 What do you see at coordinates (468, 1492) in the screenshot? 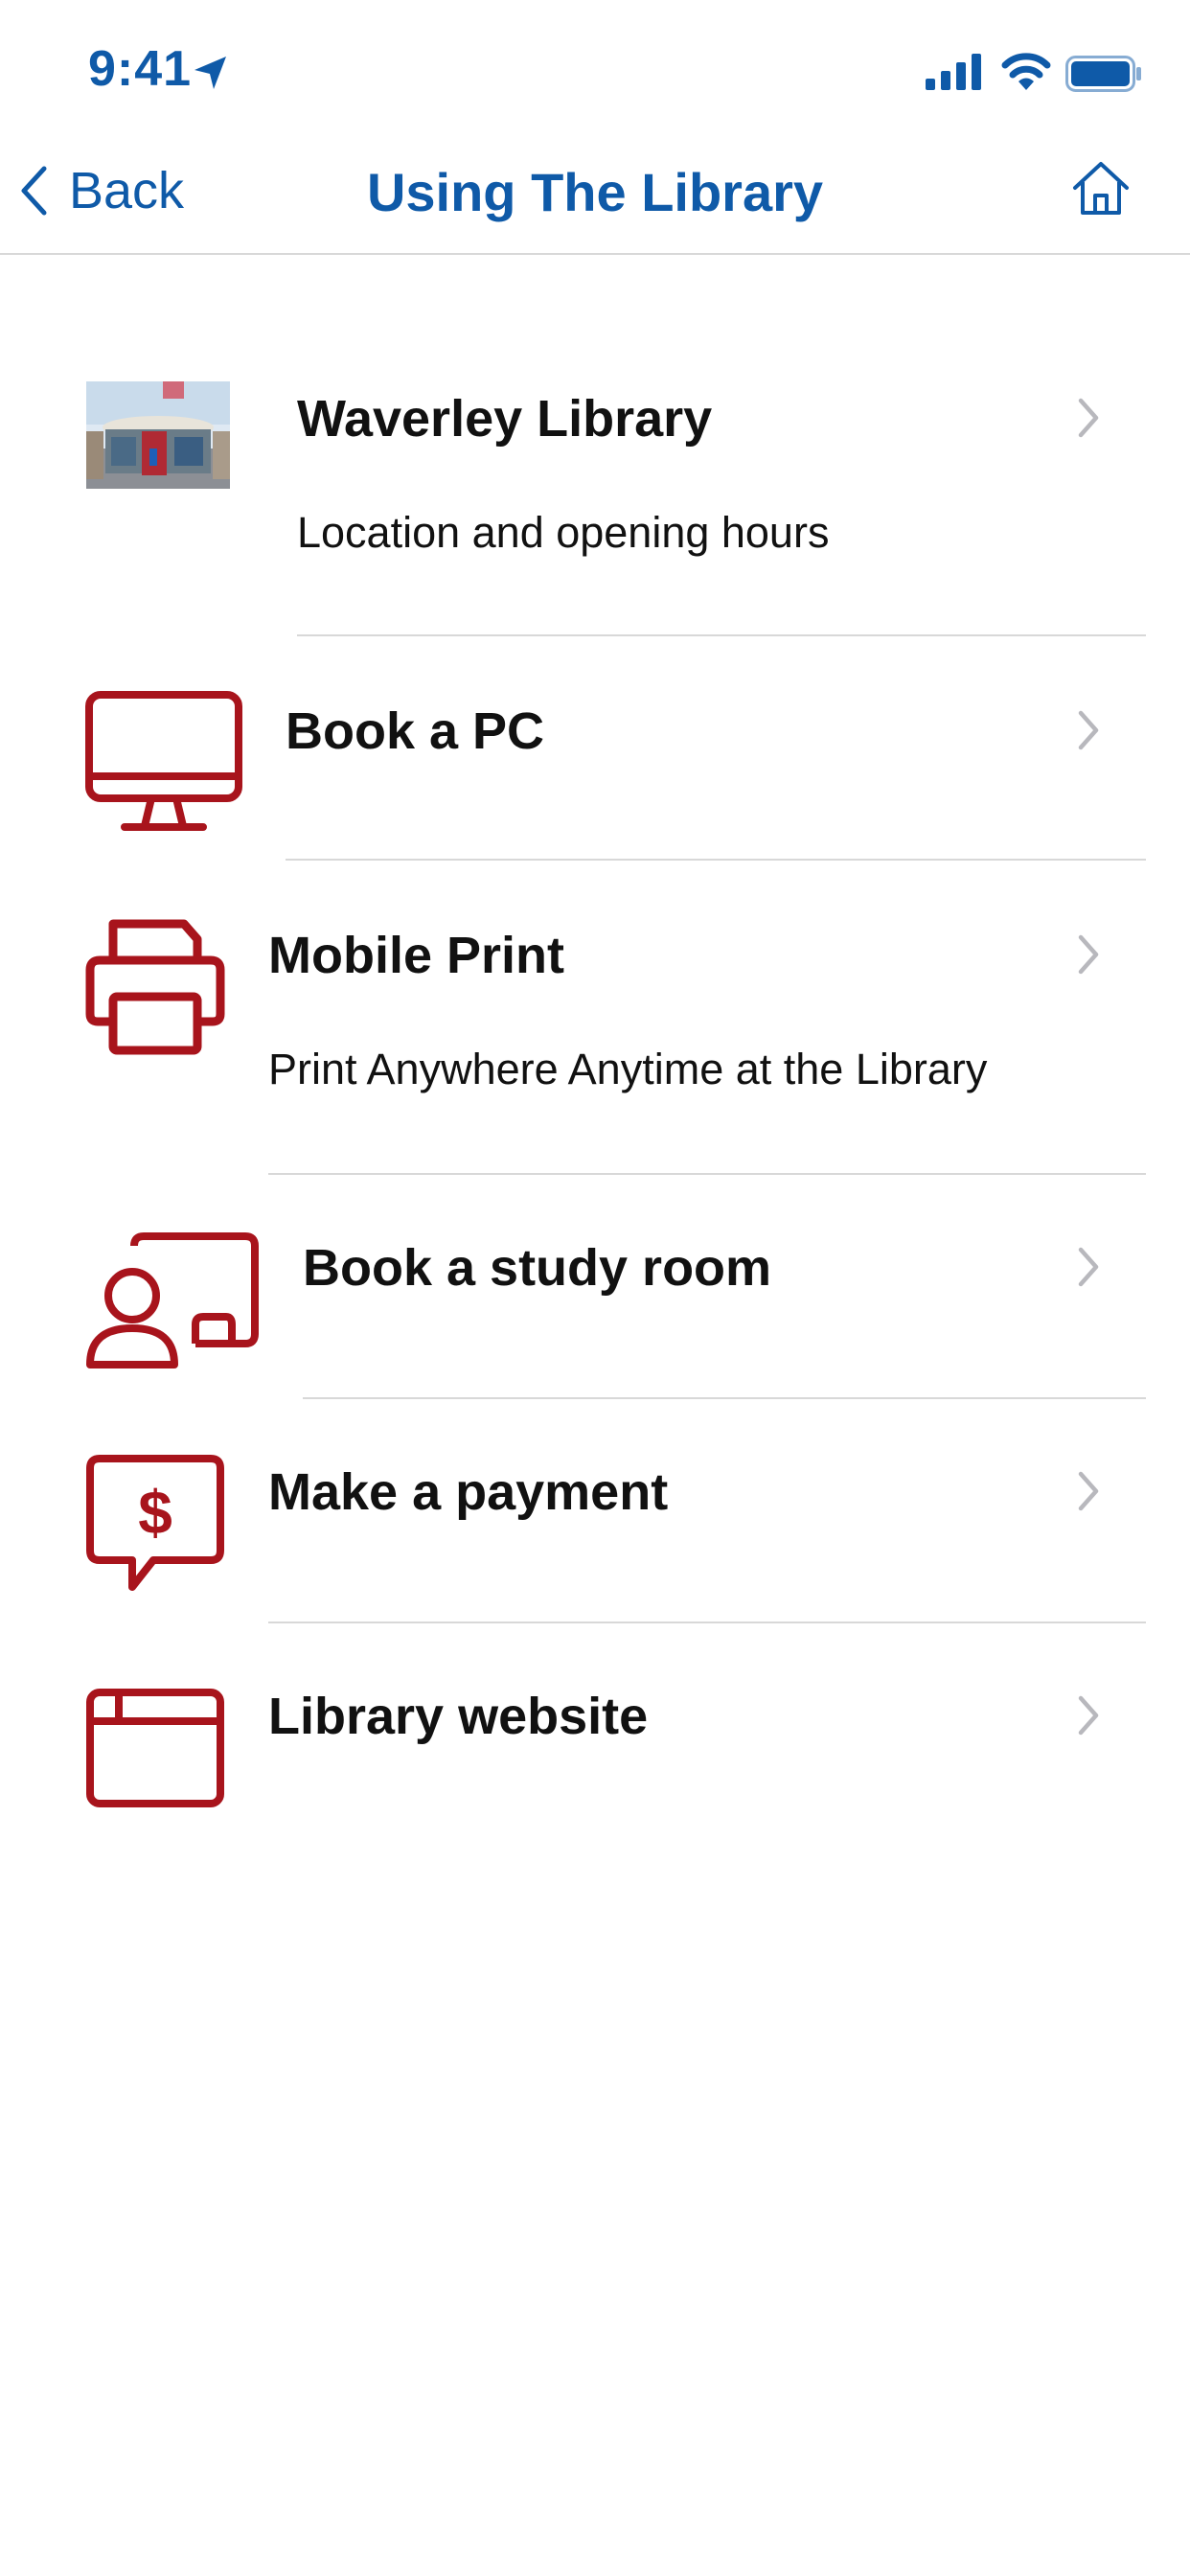
I see `item-title-make-a-payment: Make a payment` at bounding box center [468, 1492].